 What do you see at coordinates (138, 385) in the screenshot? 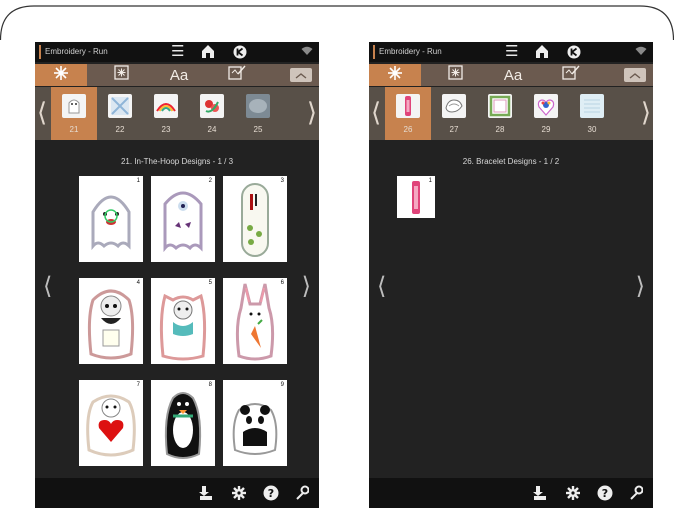
I see `design-number: 7` at bounding box center [138, 385].